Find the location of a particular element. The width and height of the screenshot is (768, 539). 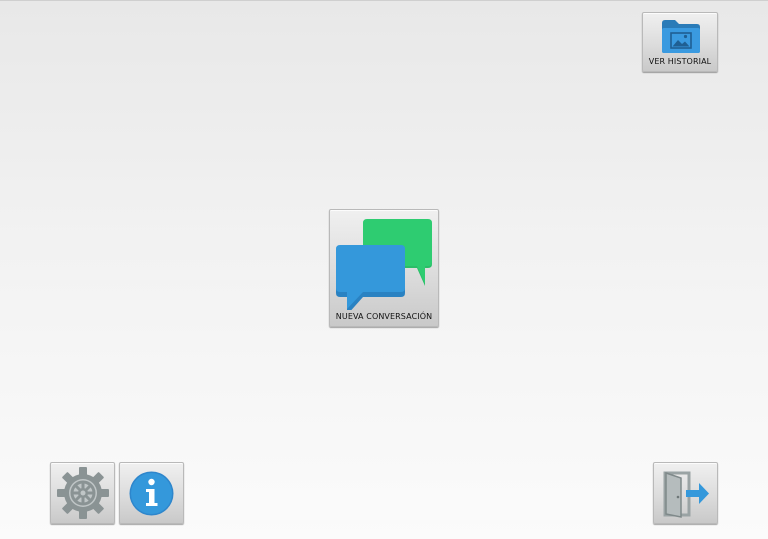

info-icon is located at coordinates (151, 493).